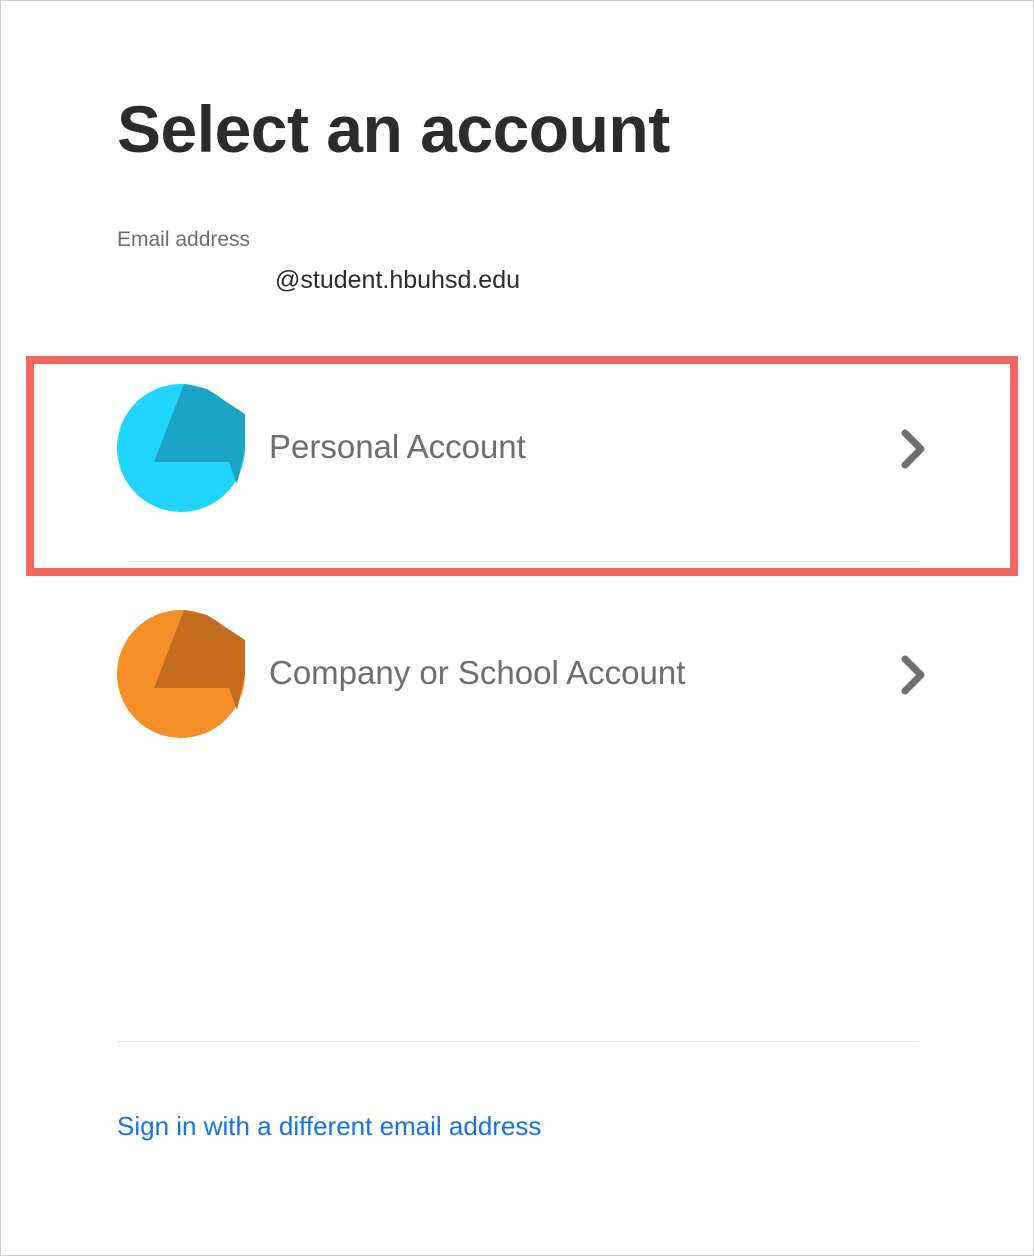 Image resolution: width=1034 pixels, height=1256 pixels. What do you see at coordinates (477, 672) in the screenshot?
I see `company-account-label: Company or School Account` at bounding box center [477, 672].